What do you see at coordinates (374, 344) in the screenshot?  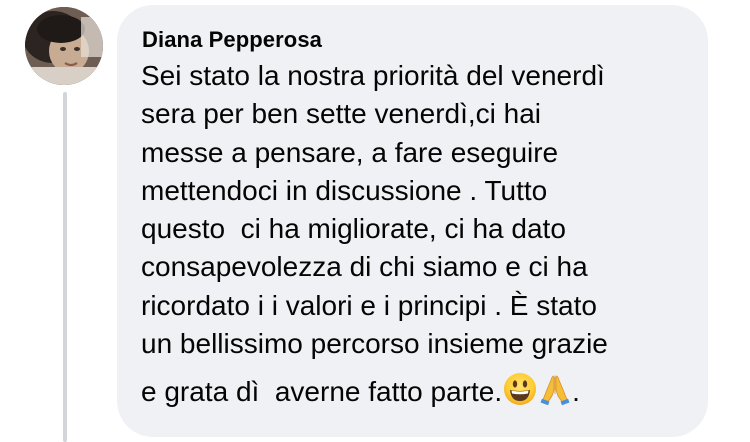 I see `comment-line: un bellissimo percorso insieme grazie` at bounding box center [374, 344].